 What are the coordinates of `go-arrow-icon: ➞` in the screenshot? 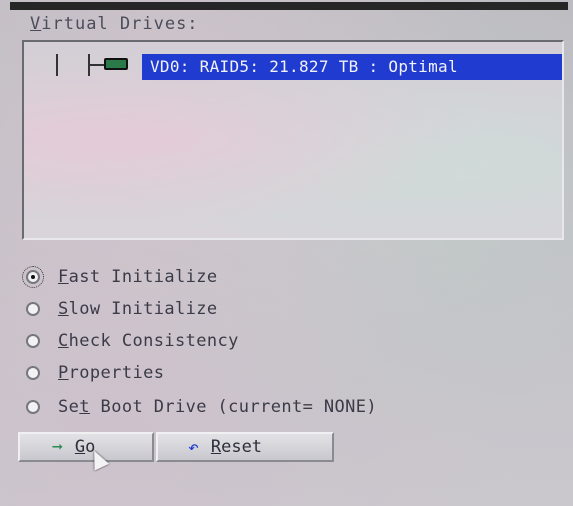 It's located at (57, 447).